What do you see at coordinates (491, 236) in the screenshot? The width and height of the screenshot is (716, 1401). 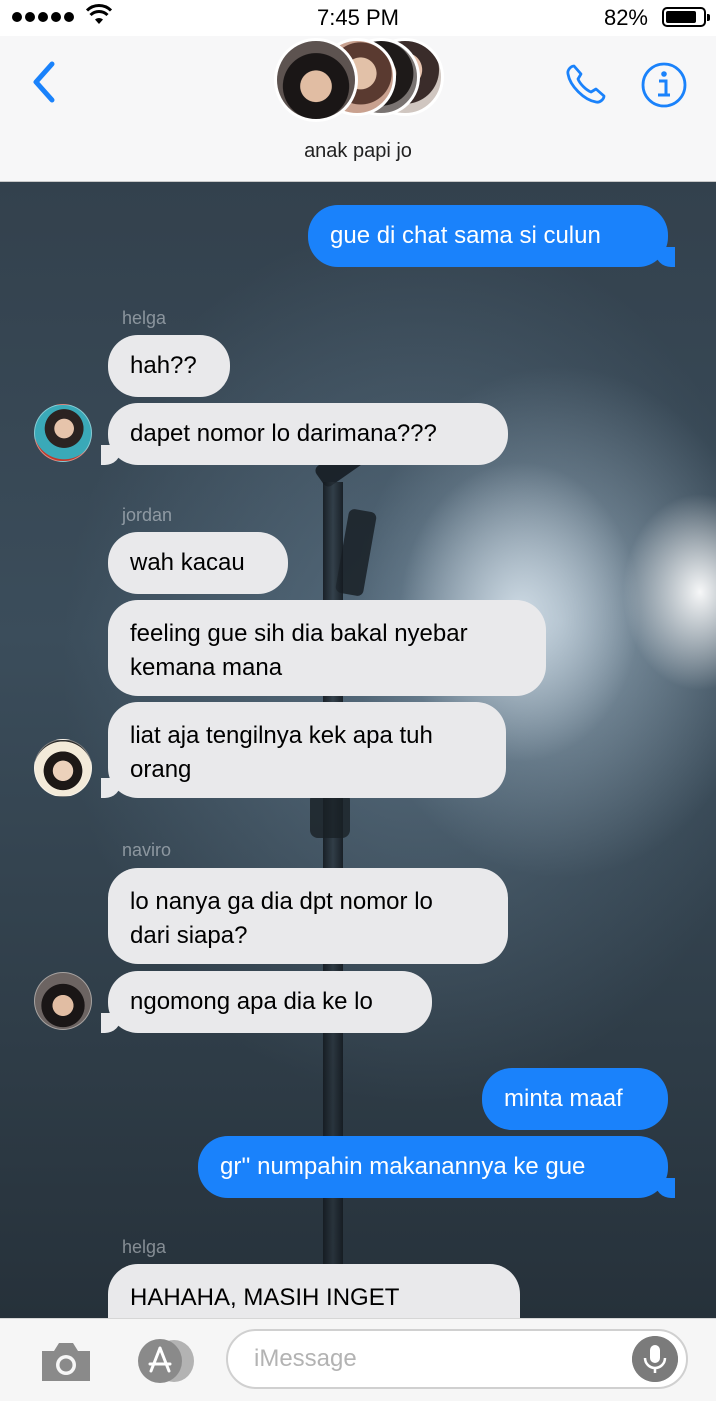 I see `outgoing-message: gue di chat sama si culun` at bounding box center [491, 236].